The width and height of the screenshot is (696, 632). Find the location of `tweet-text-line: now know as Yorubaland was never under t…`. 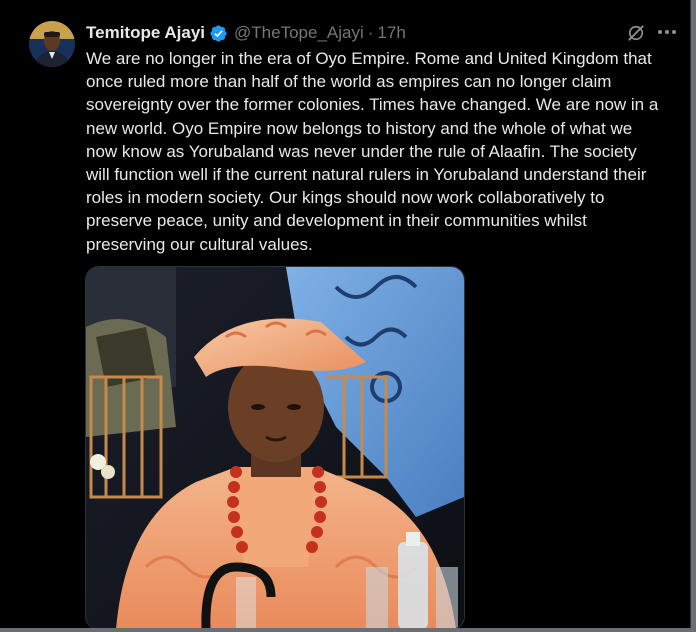

tweet-text-line: now know as Yorubaland was never under t… is located at coordinates (361, 151).